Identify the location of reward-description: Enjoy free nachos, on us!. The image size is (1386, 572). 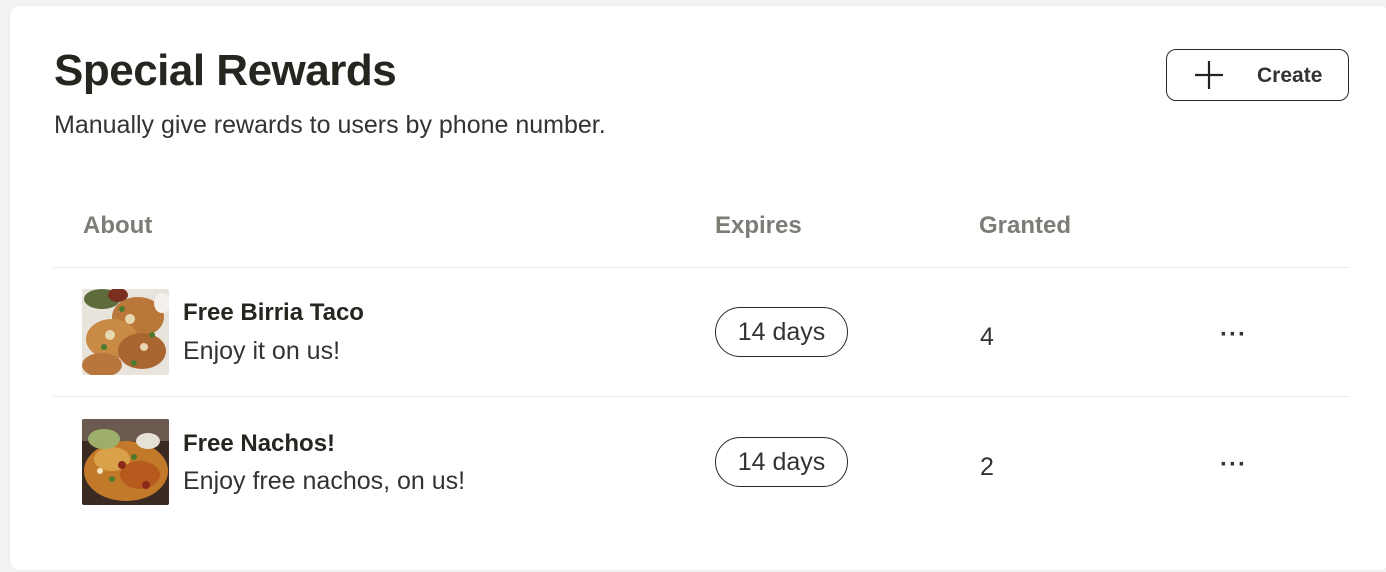
(324, 481).